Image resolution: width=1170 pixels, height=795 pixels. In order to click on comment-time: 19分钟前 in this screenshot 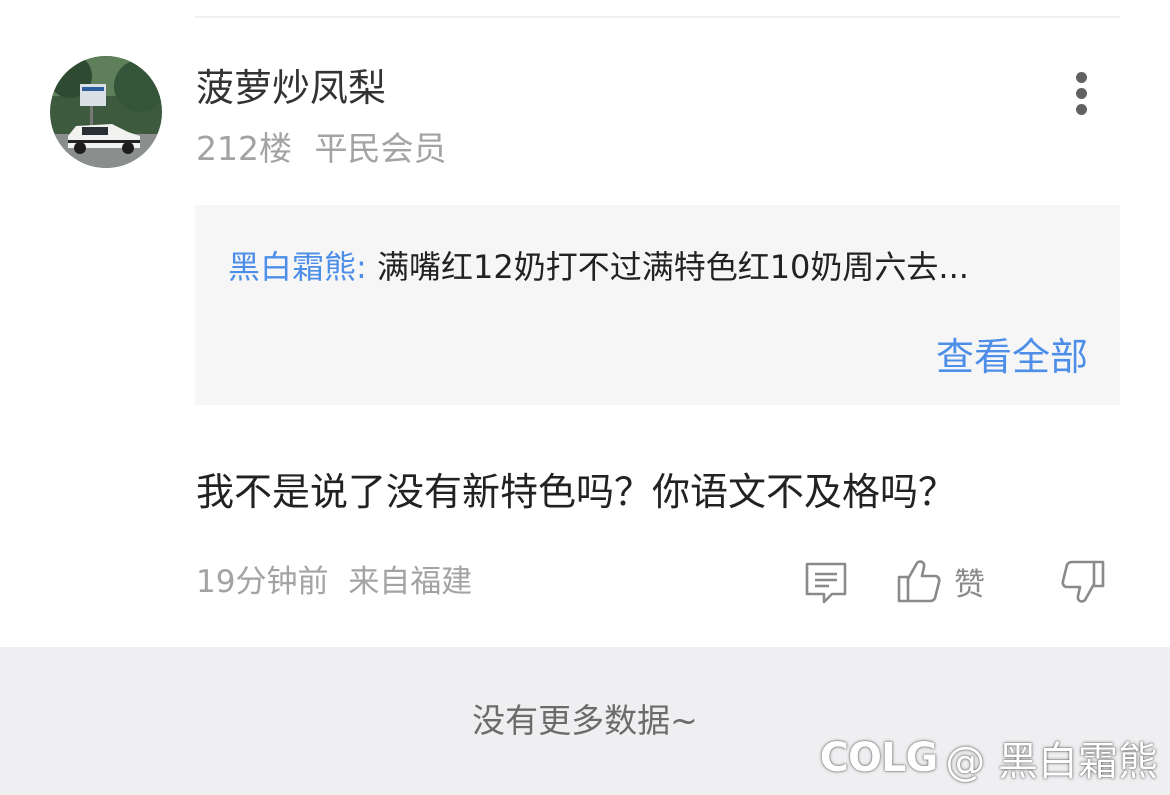, I will do `click(262, 582)`.